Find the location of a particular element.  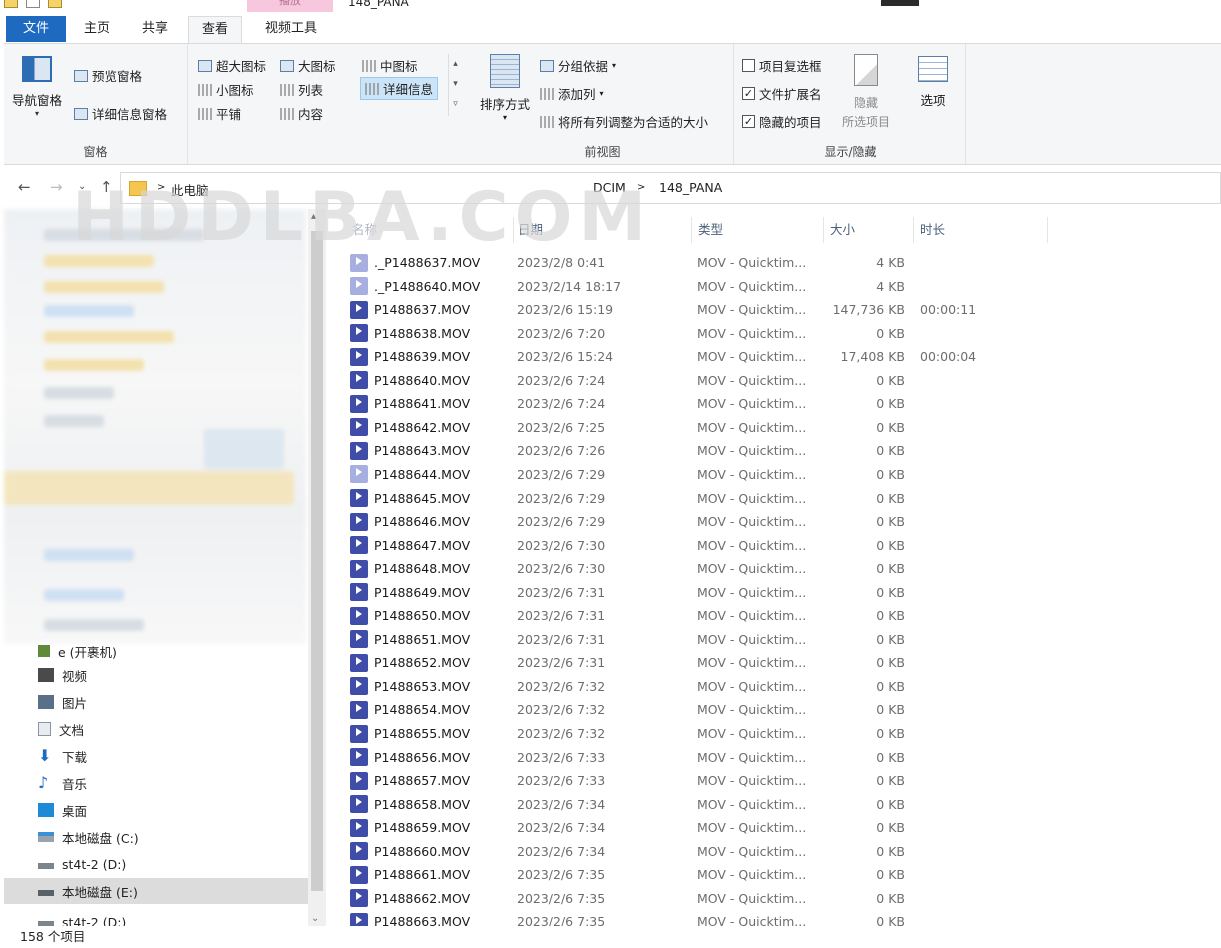

breadcrumb-148-pana: 148_PANA is located at coordinates (690, 187).